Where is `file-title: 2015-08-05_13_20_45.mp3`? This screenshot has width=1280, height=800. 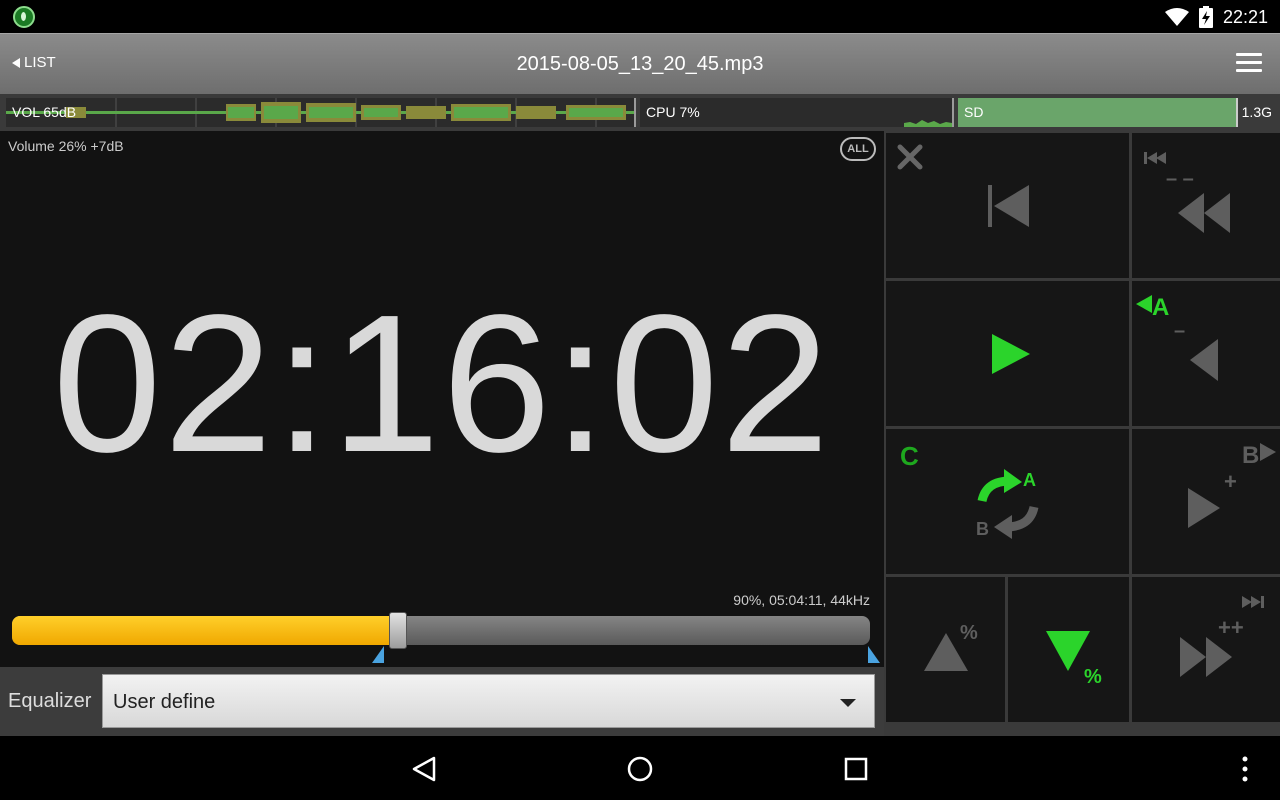 file-title: 2015-08-05_13_20_45.mp3 is located at coordinates (640, 64).